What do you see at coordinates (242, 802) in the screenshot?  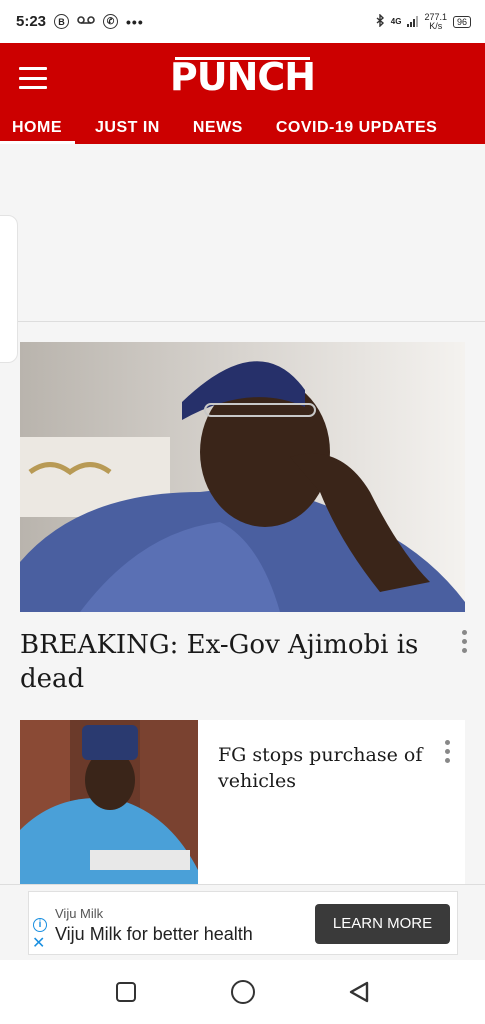 I see `story-card: FG stops purchase of vehicles` at bounding box center [242, 802].